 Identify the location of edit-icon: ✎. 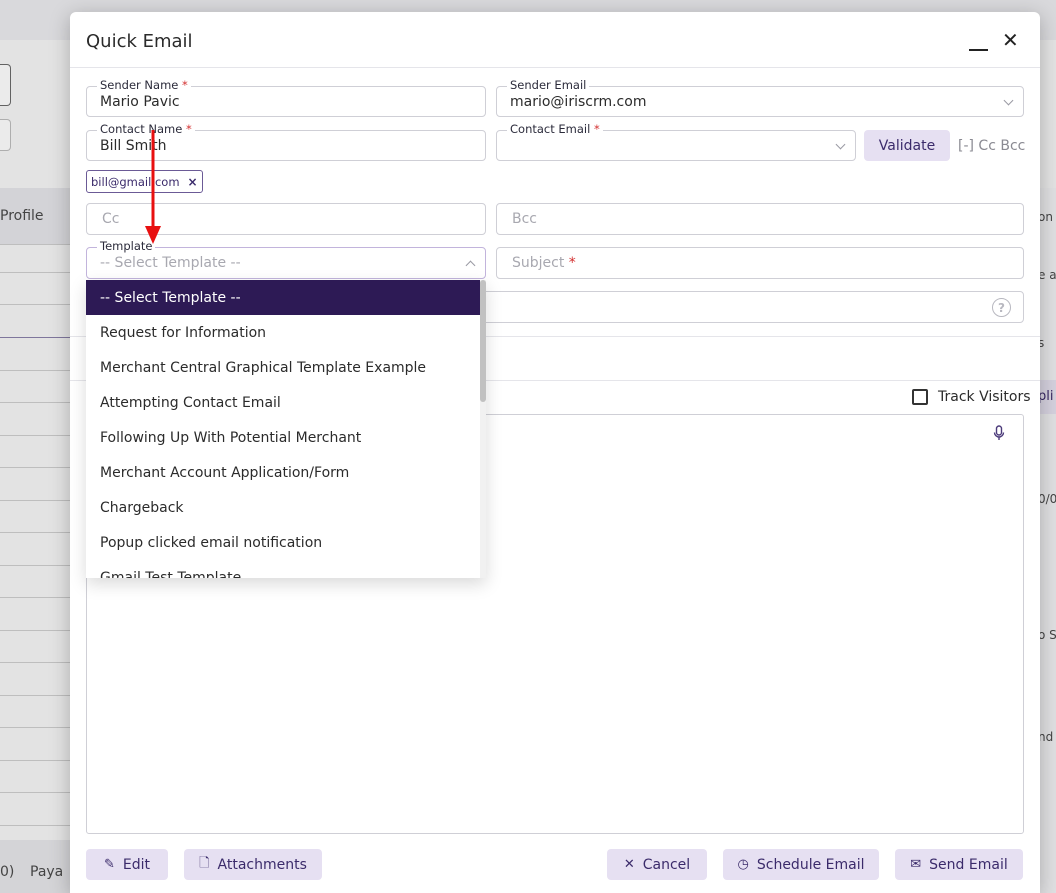
(109, 864).